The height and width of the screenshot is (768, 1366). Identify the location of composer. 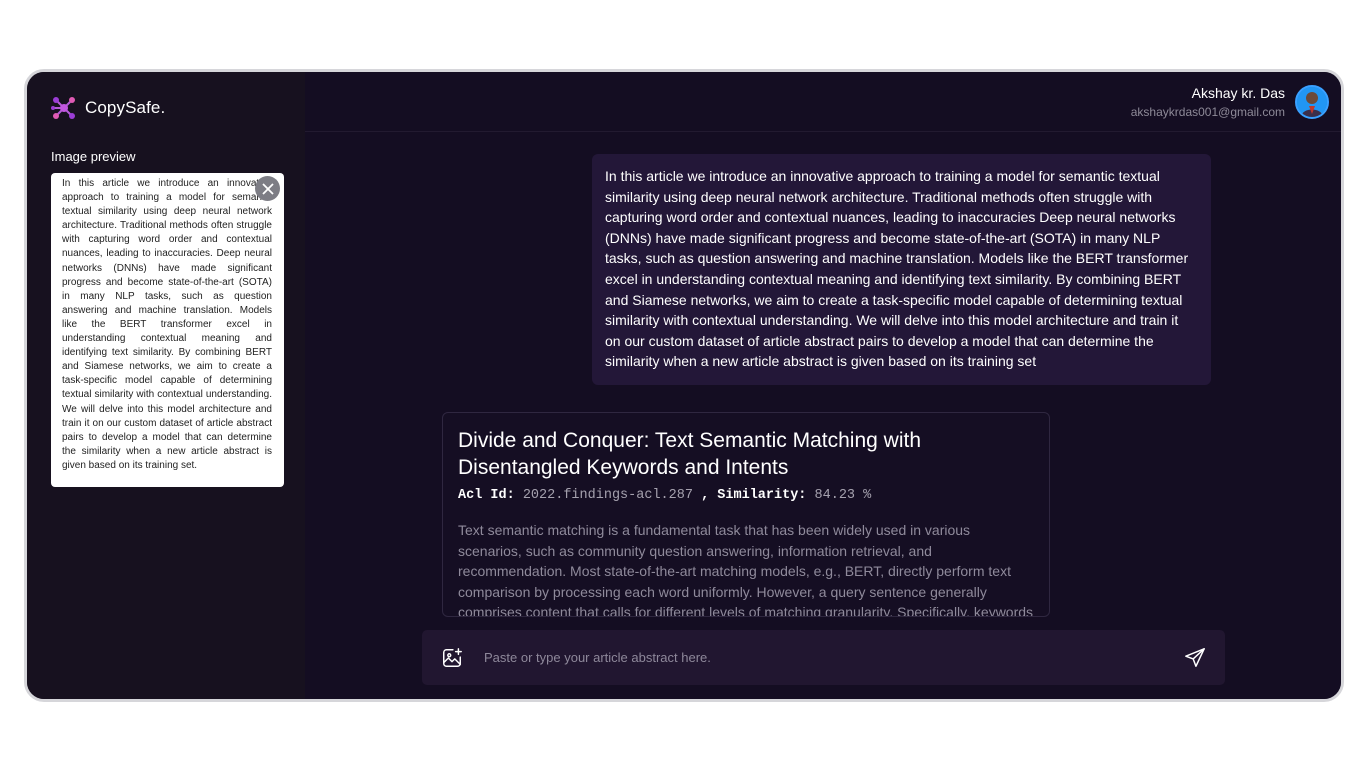
(823, 657).